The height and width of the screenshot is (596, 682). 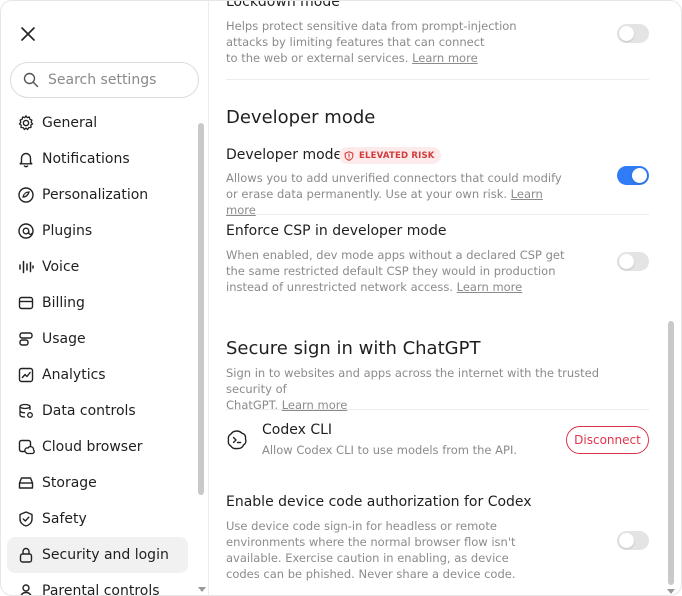 I want to click on content-scroll-down-arrow, so click(x=671, y=591).